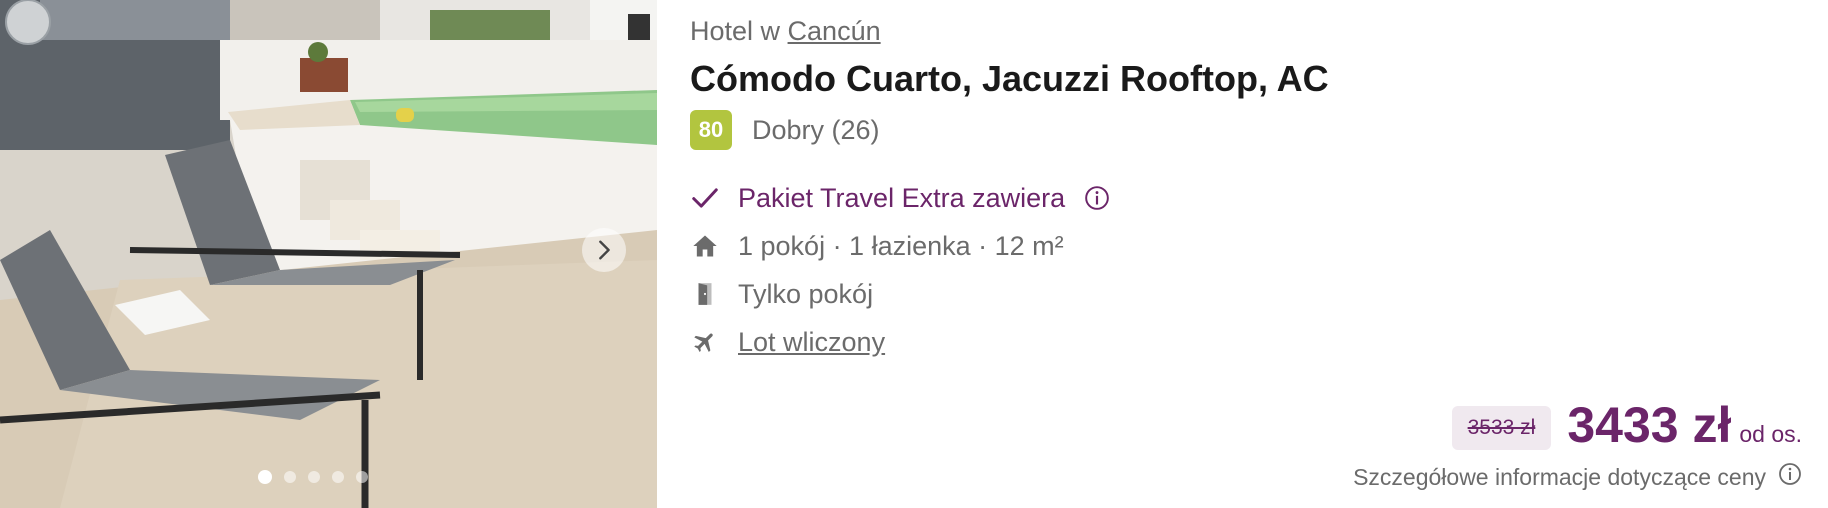  I want to click on listing-kicker: Hotel w Cancún, so click(785, 31).